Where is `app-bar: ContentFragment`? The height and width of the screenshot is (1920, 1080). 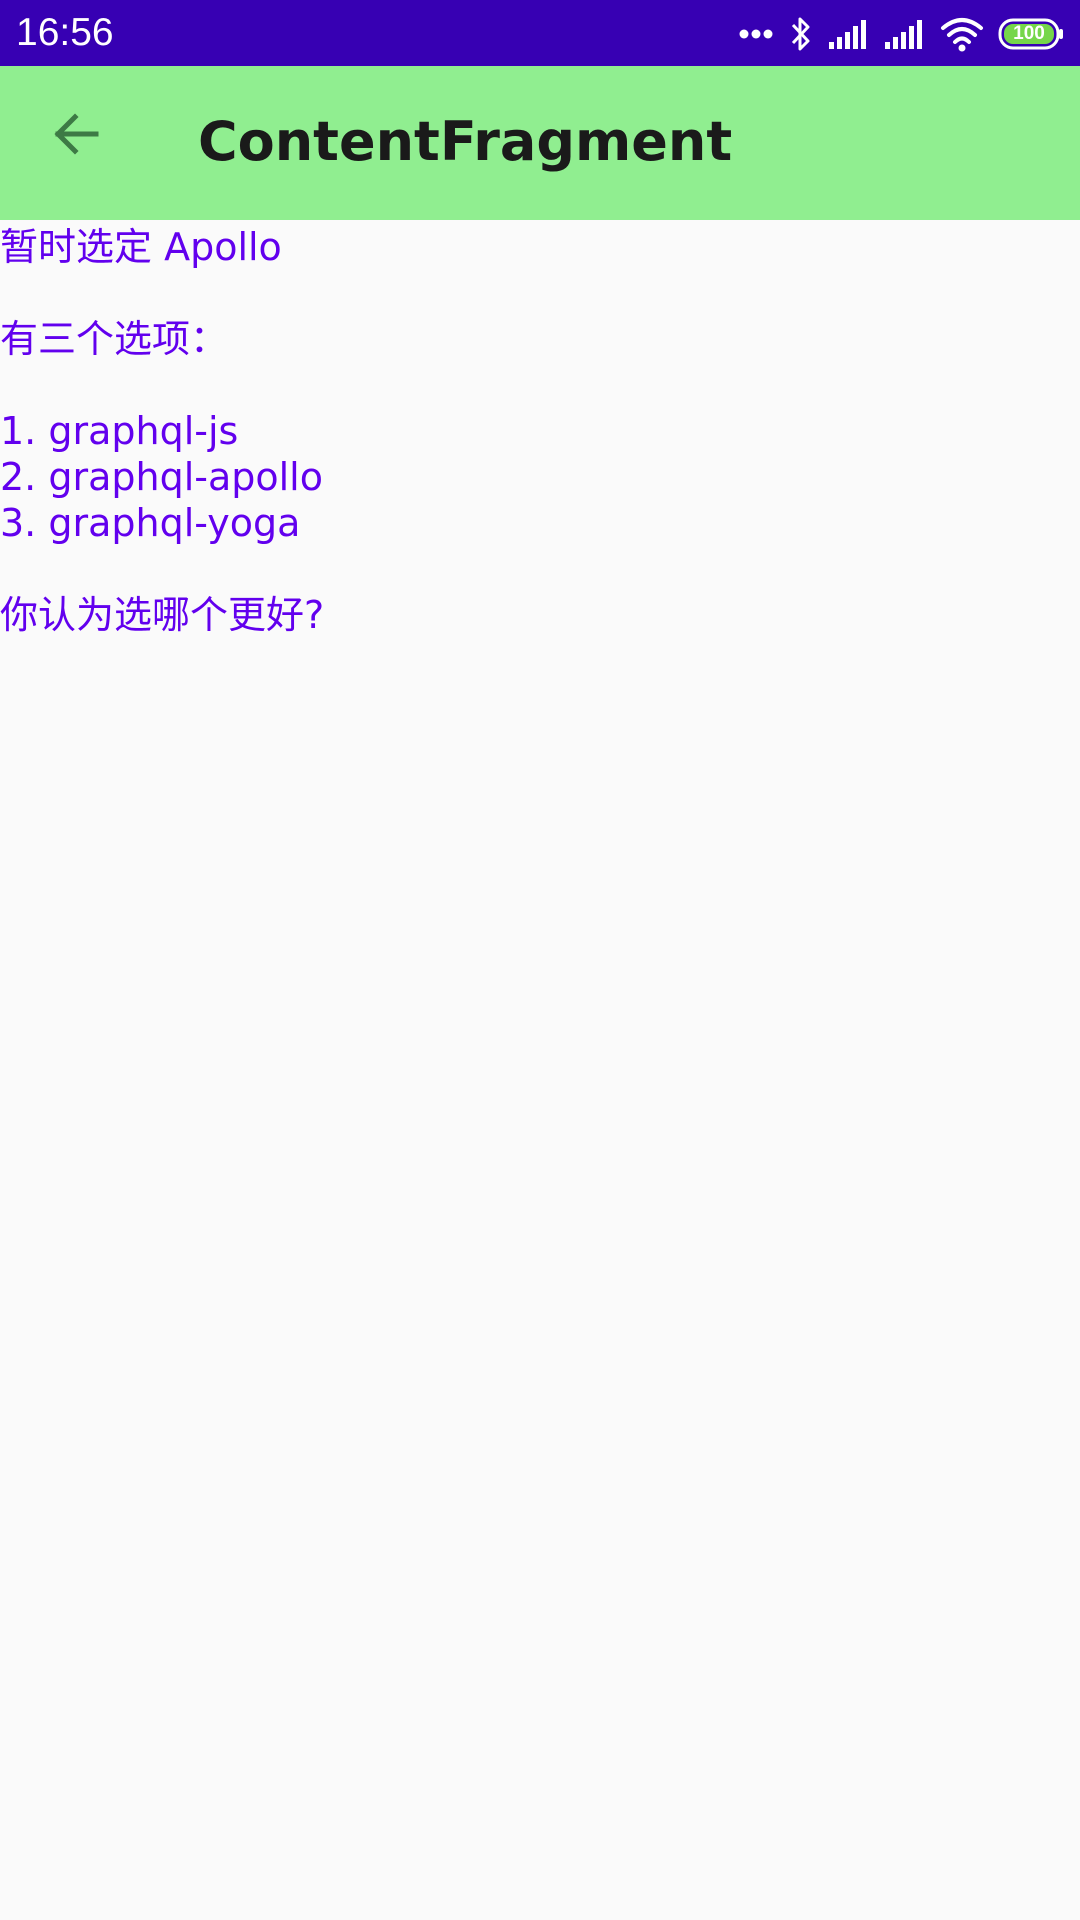 app-bar: ContentFragment is located at coordinates (540, 143).